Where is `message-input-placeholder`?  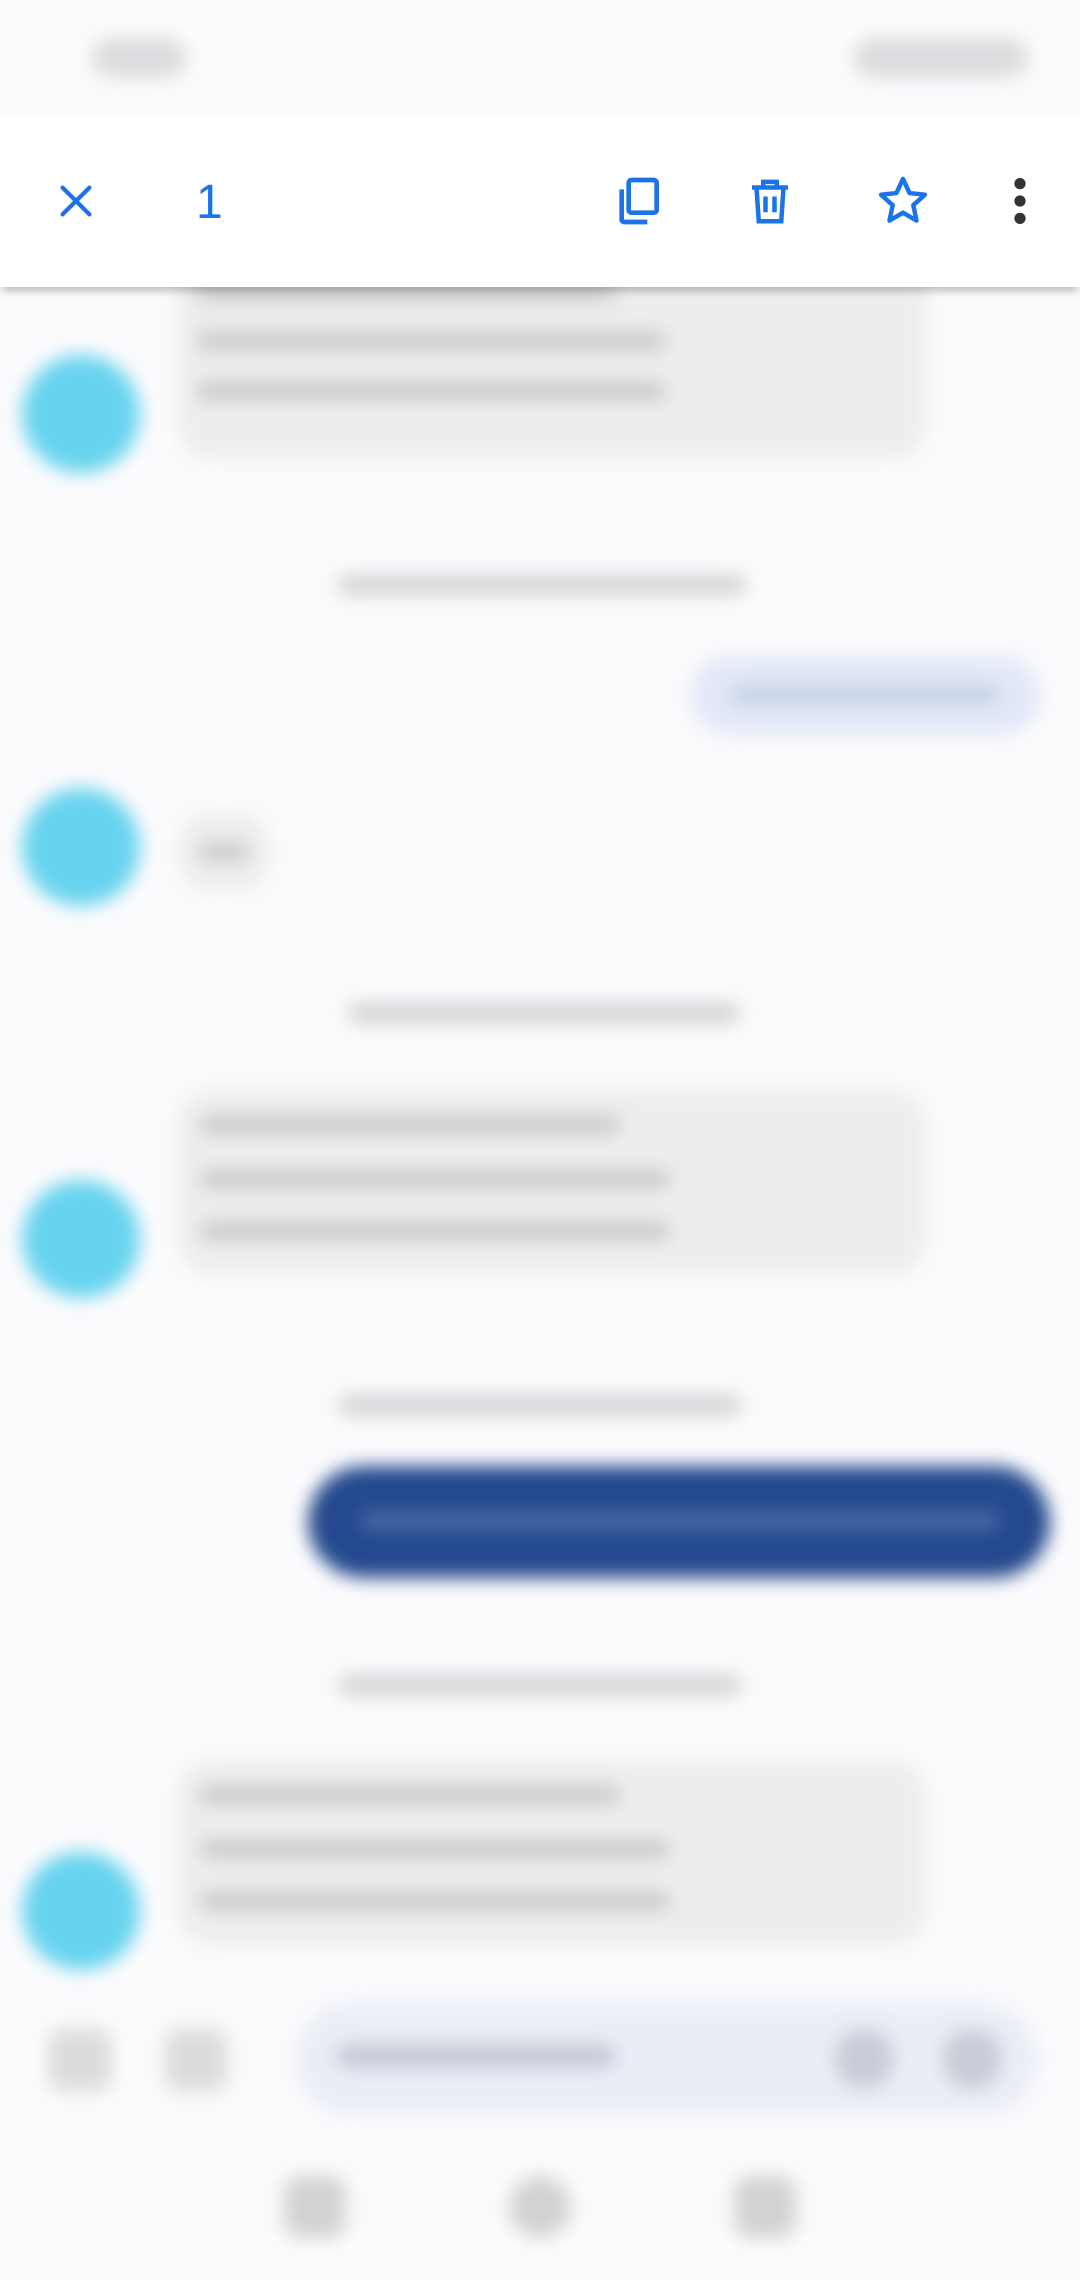 message-input-placeholder is located at coordinates (476, 2056).